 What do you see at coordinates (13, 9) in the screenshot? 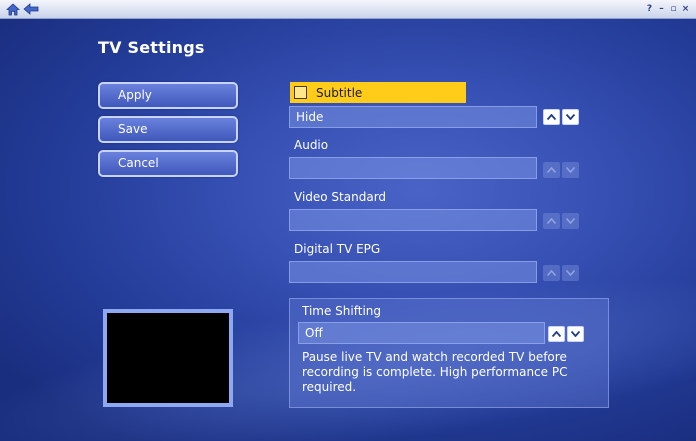
I see `home-icon` at bounding box center [13, 9].